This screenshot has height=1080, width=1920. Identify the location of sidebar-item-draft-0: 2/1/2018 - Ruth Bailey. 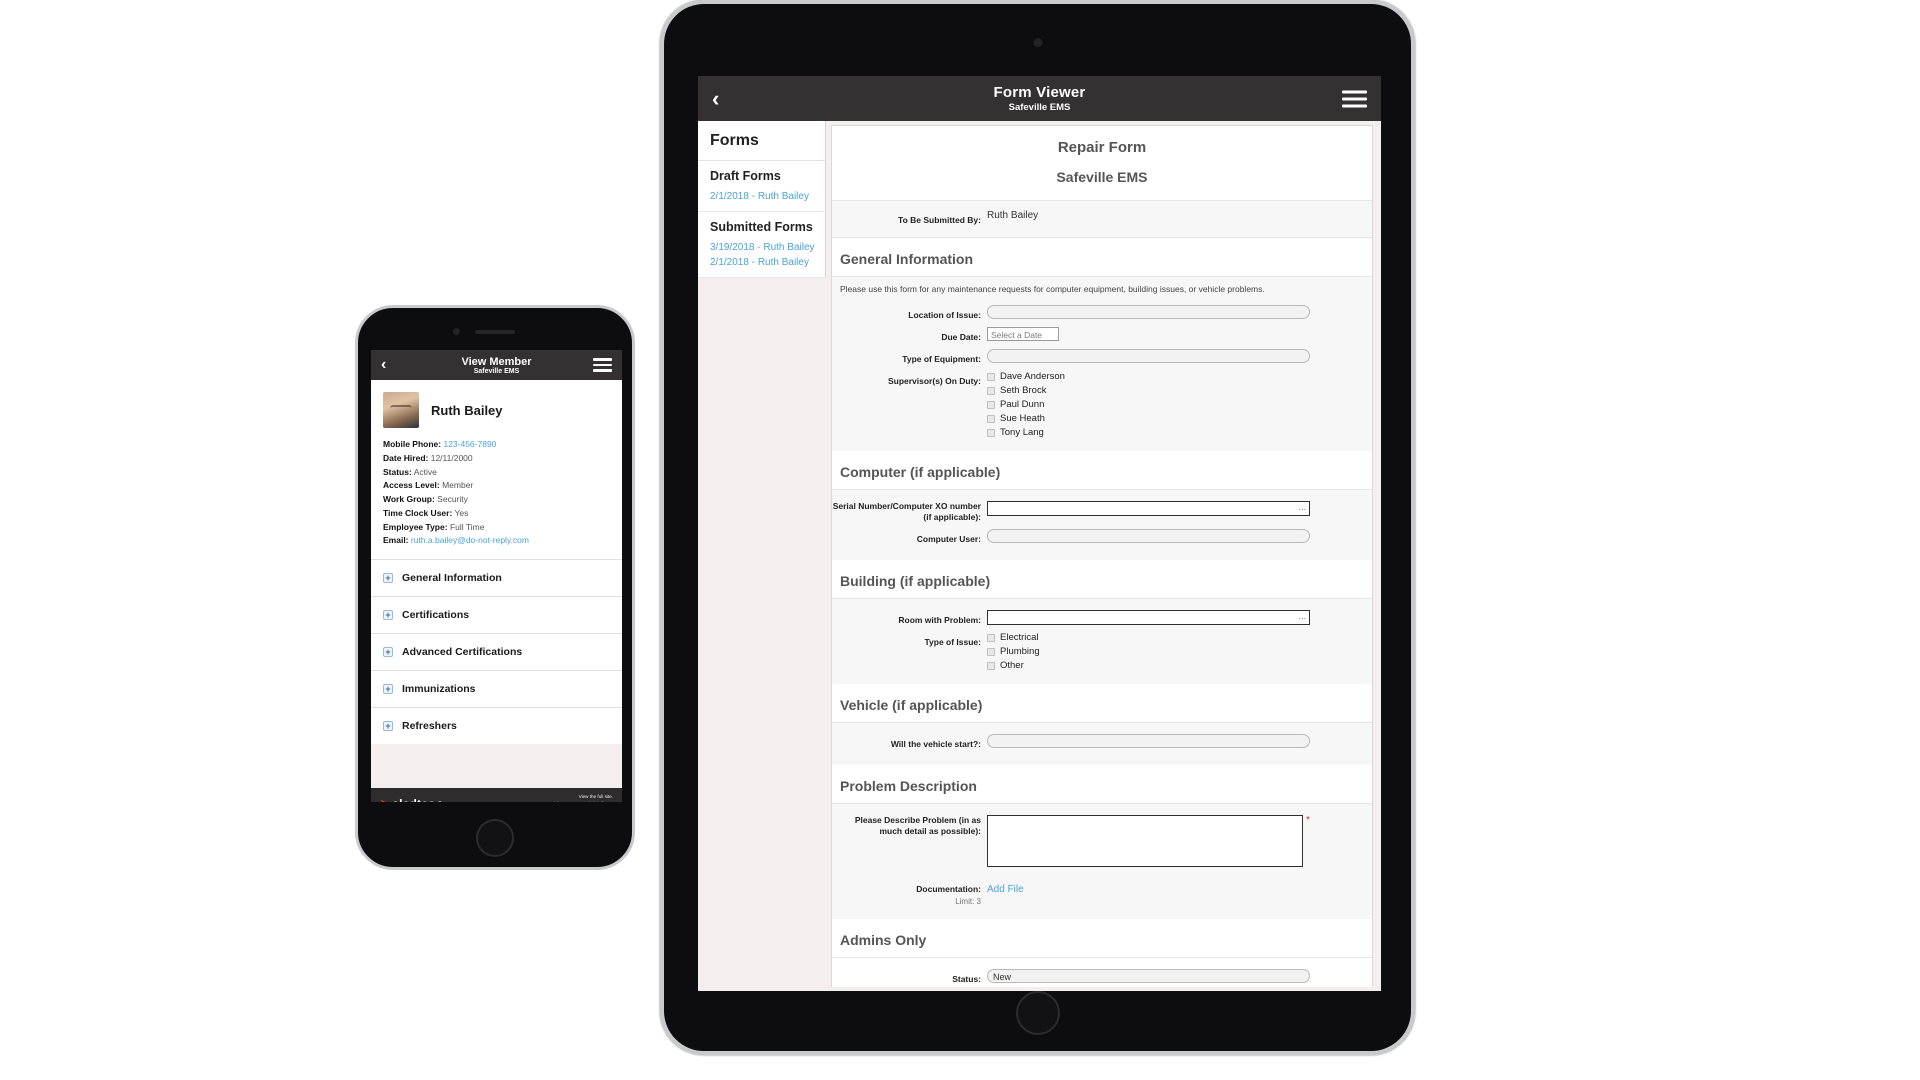
(762, 197).